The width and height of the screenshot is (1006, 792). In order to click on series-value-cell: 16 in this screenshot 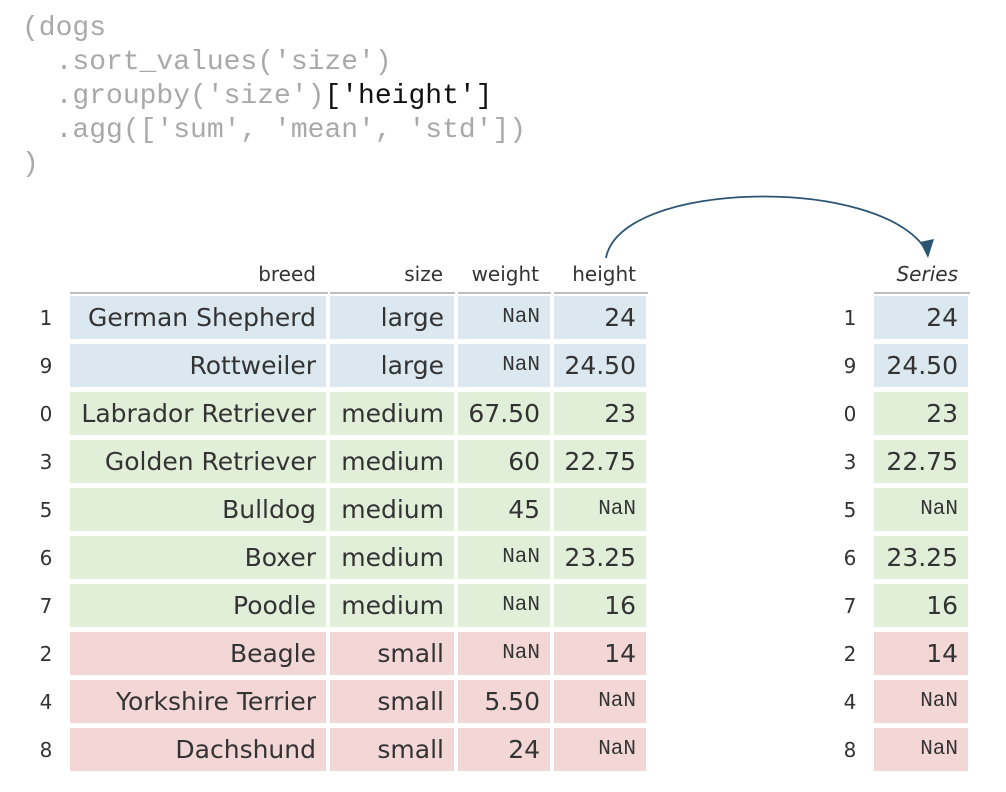, I will do `click(921, 605)`.